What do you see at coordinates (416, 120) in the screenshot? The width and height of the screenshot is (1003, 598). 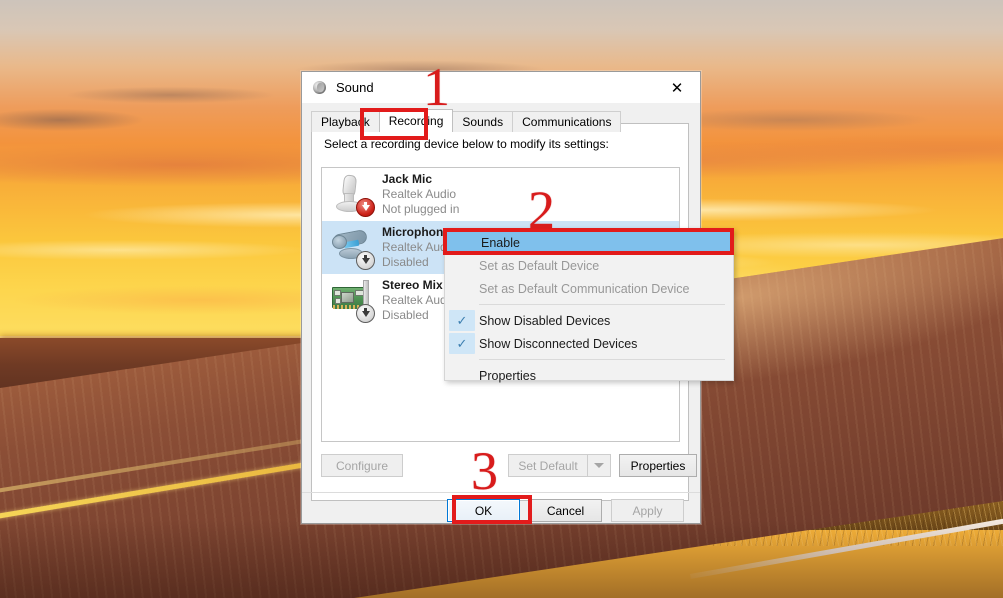 I see `tab-recording: Recording` at bounding box center [416, 120].